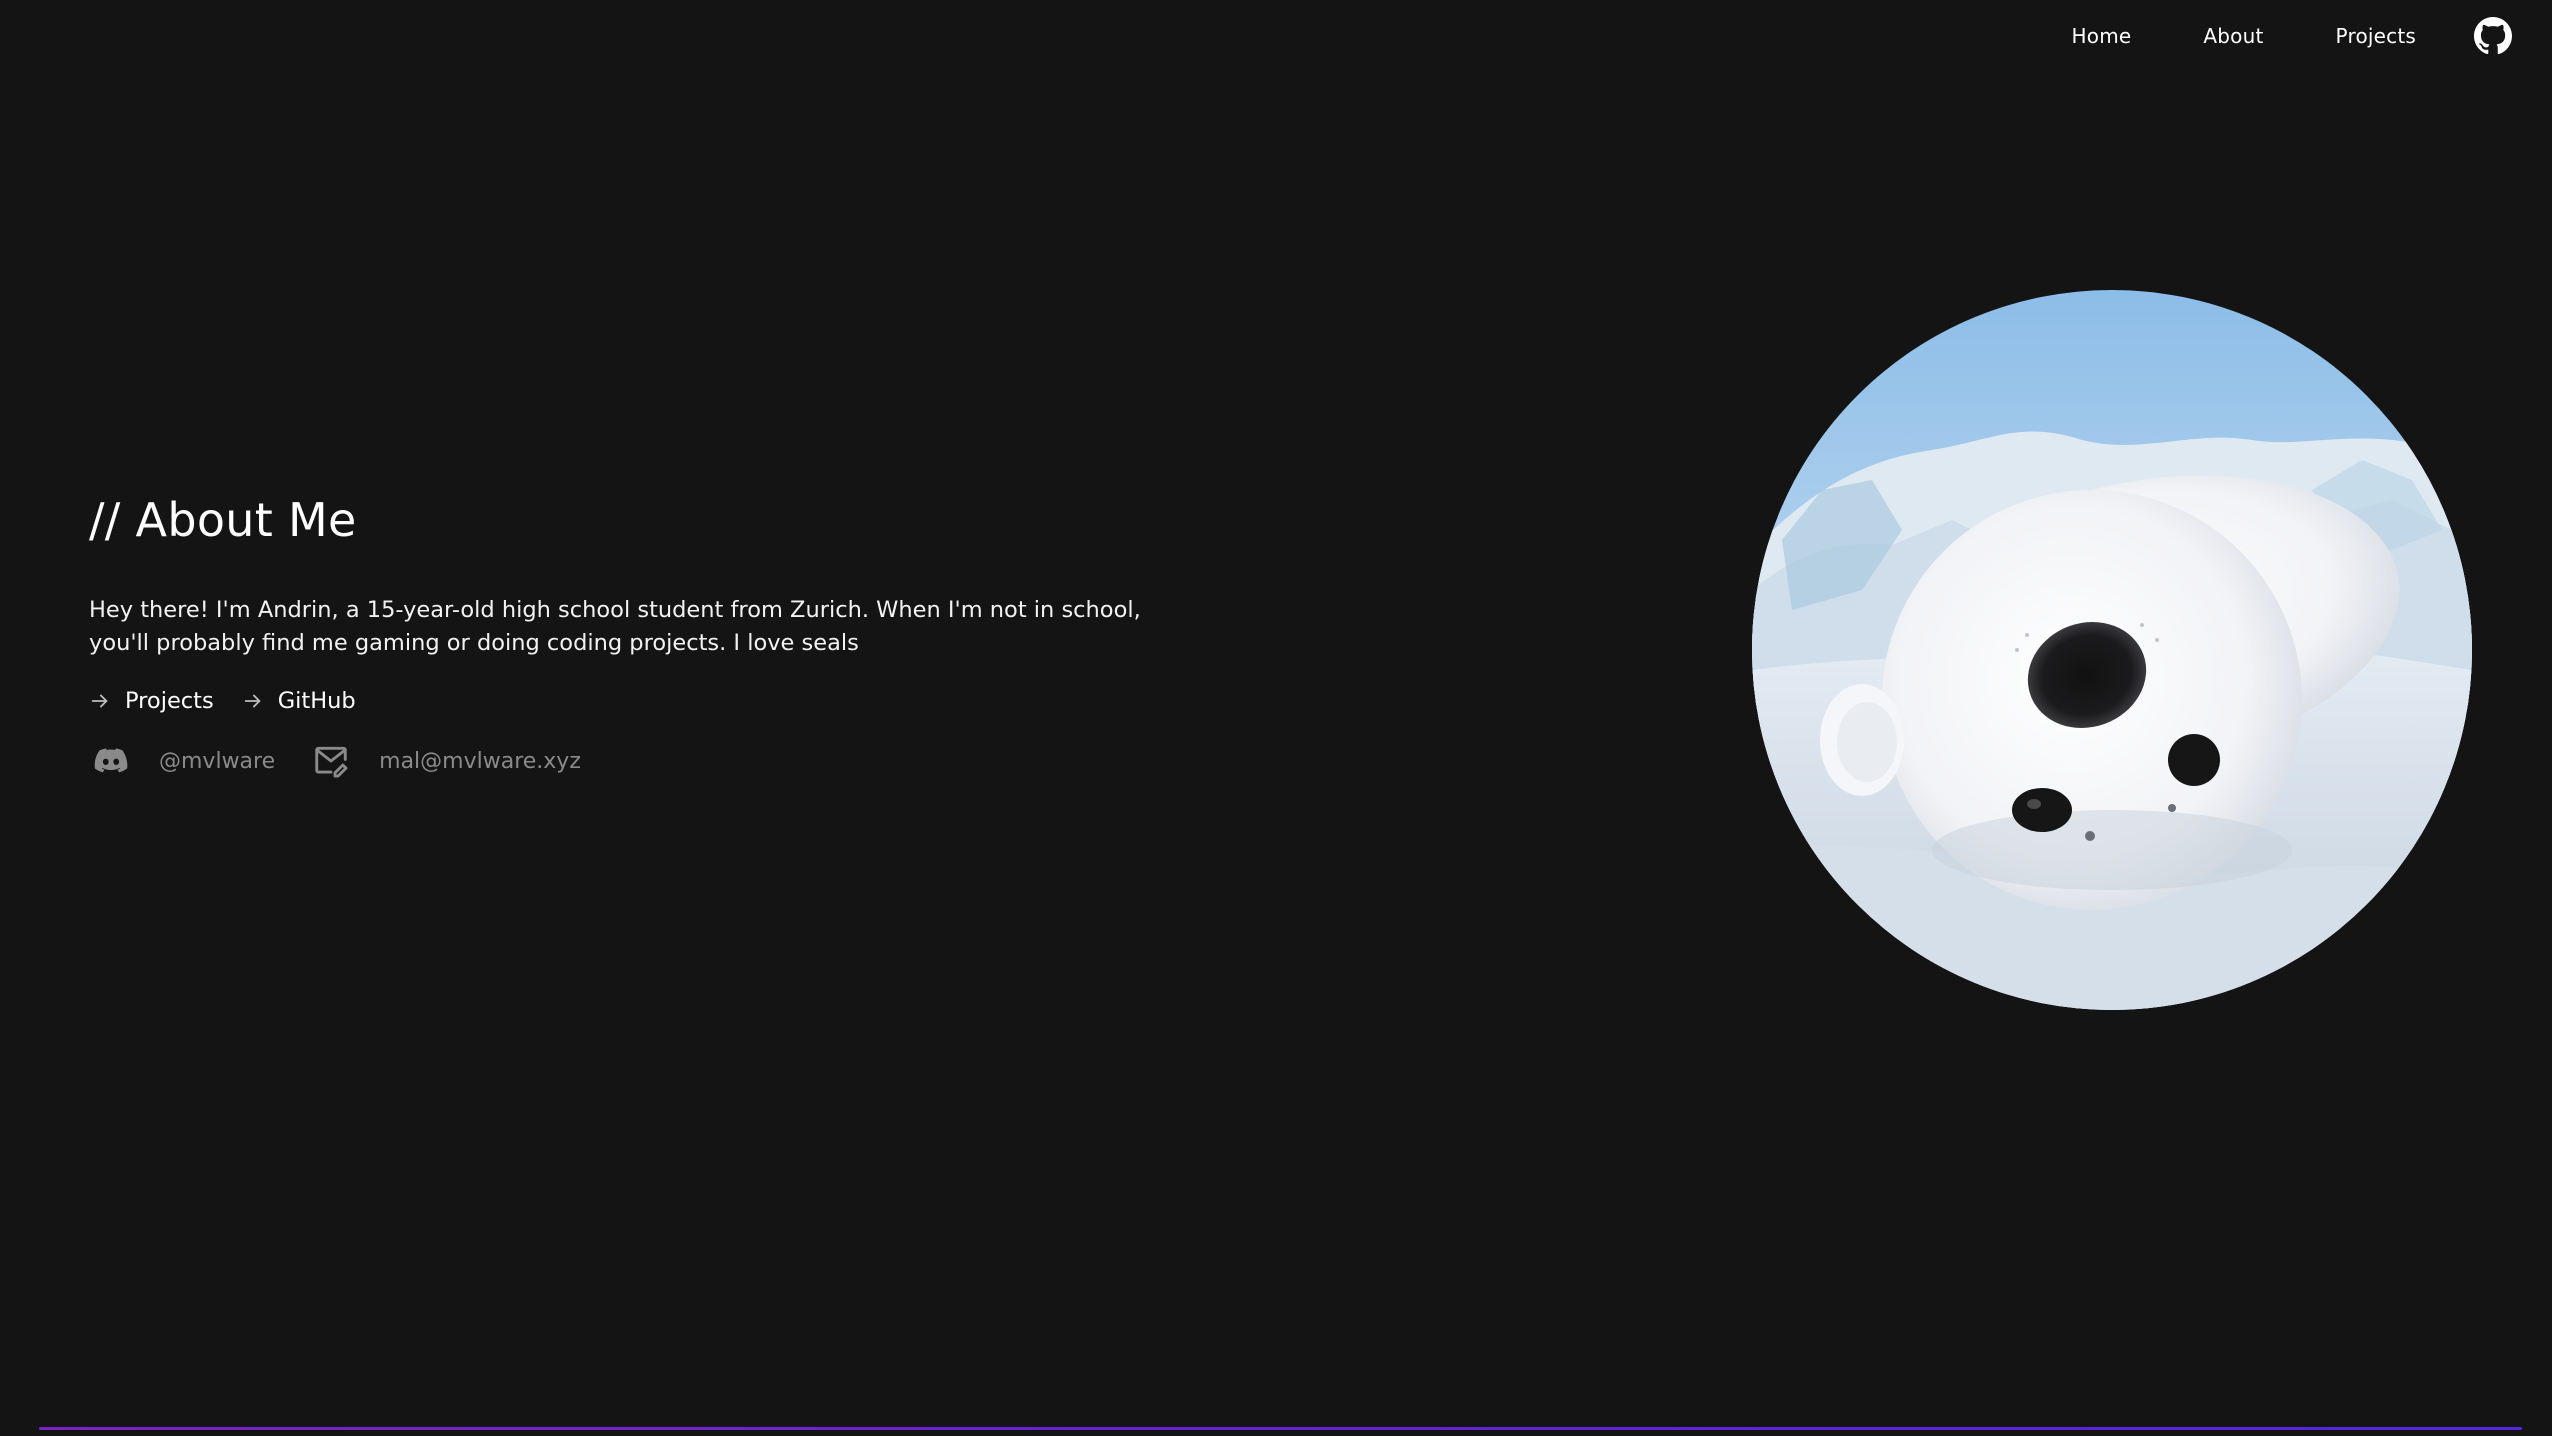 The width and height of the screenshot is (2552, 1436). What do you see at coordinates (2233, 36) in the screenshot?
I see `nav-about-link: About` at bounding box center [2233, 36].